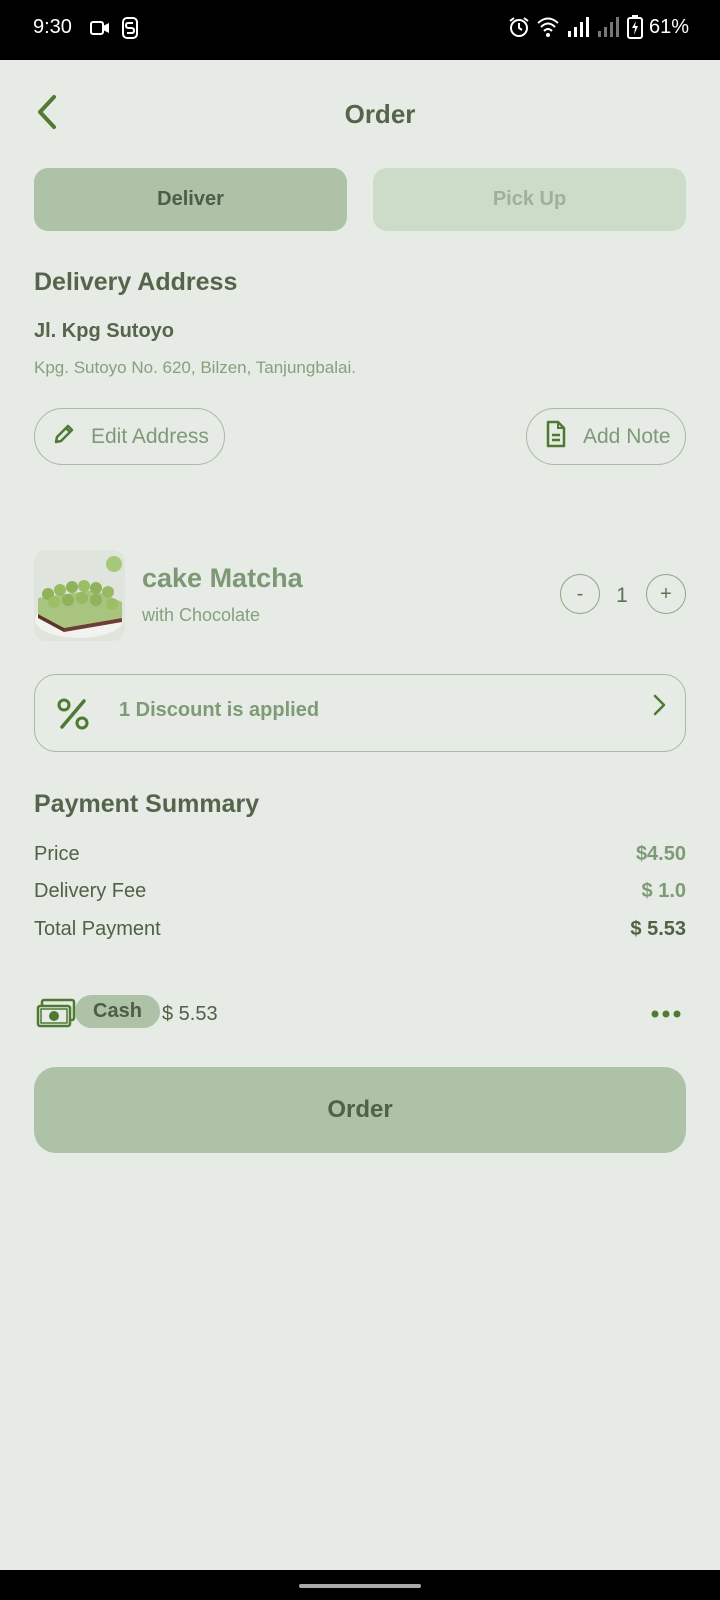  I want to click on payment-summary-title: Payment Summary, so click(147, 804).